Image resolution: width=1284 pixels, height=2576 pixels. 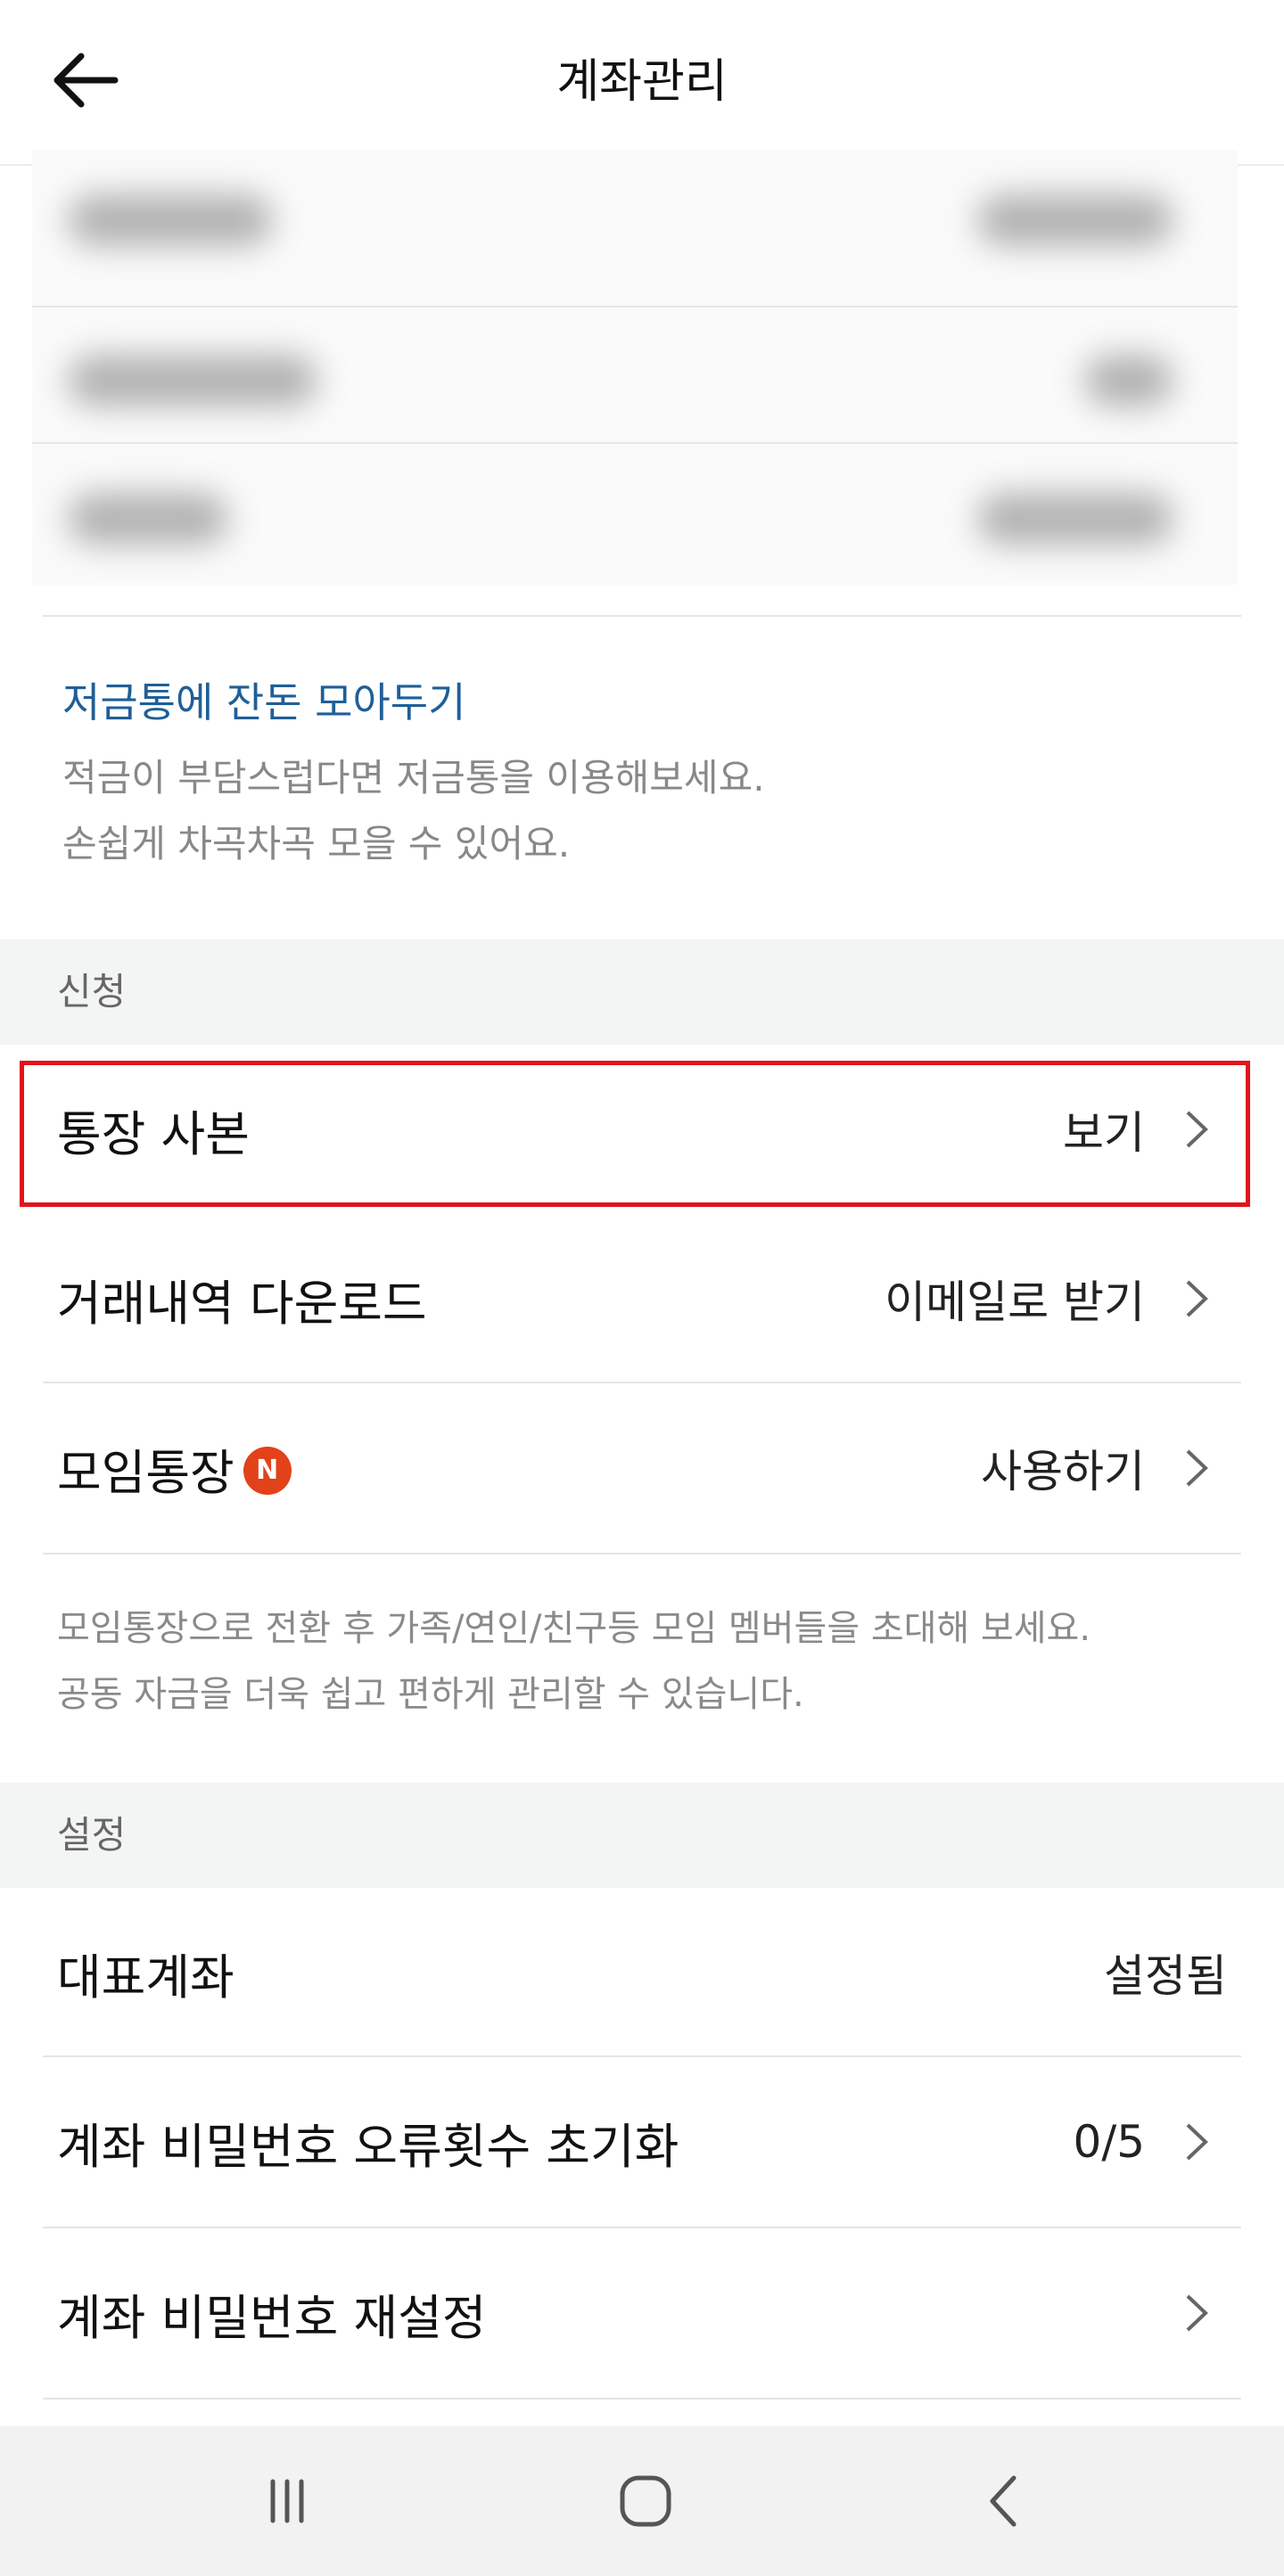 What do you see at coordinates (146, 1977) in the screenshot?
I see `row-label: 대표계좌` at bounding box center [146, 1977].